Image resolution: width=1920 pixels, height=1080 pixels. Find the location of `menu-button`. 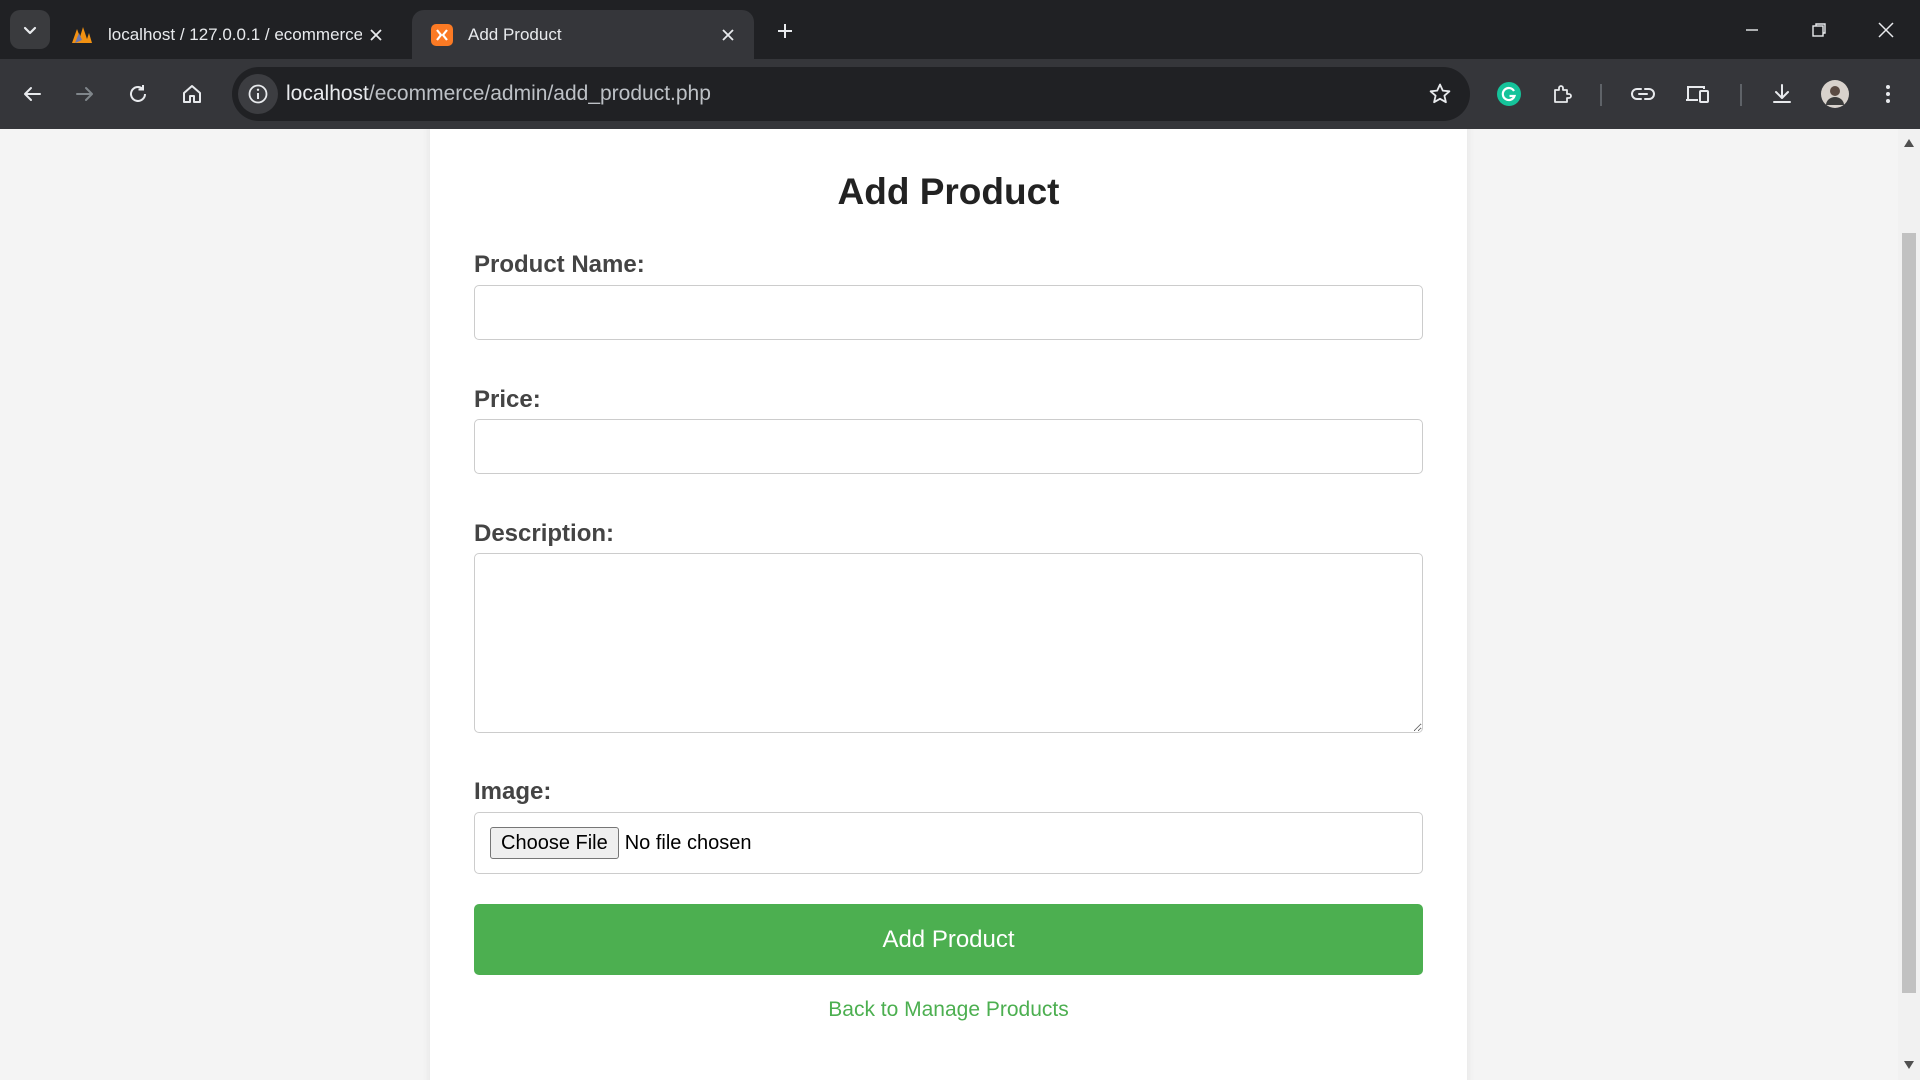

menu-button is located at coordinates (1888, 94).